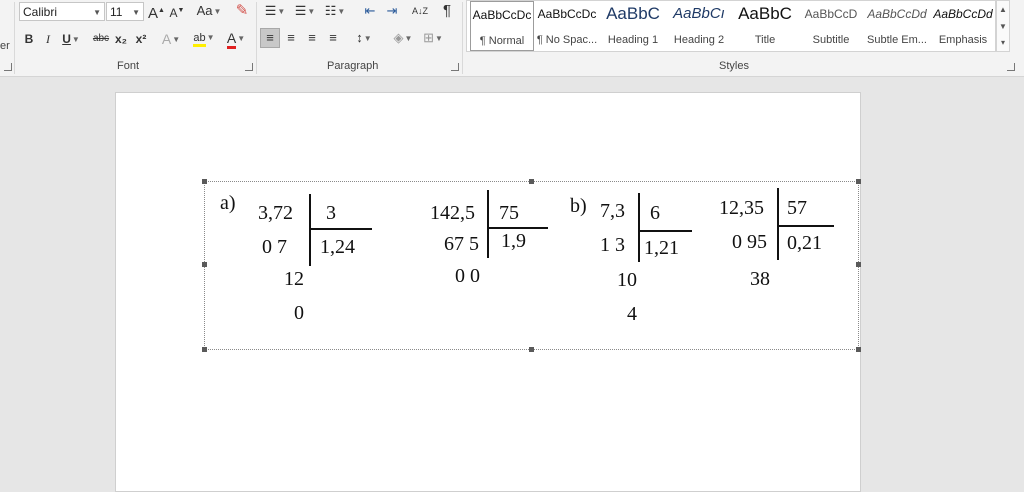  Describe the element at coordinates (242, 11) in the screenshot. I see `clear-formatting-icon: ✎` at that location.